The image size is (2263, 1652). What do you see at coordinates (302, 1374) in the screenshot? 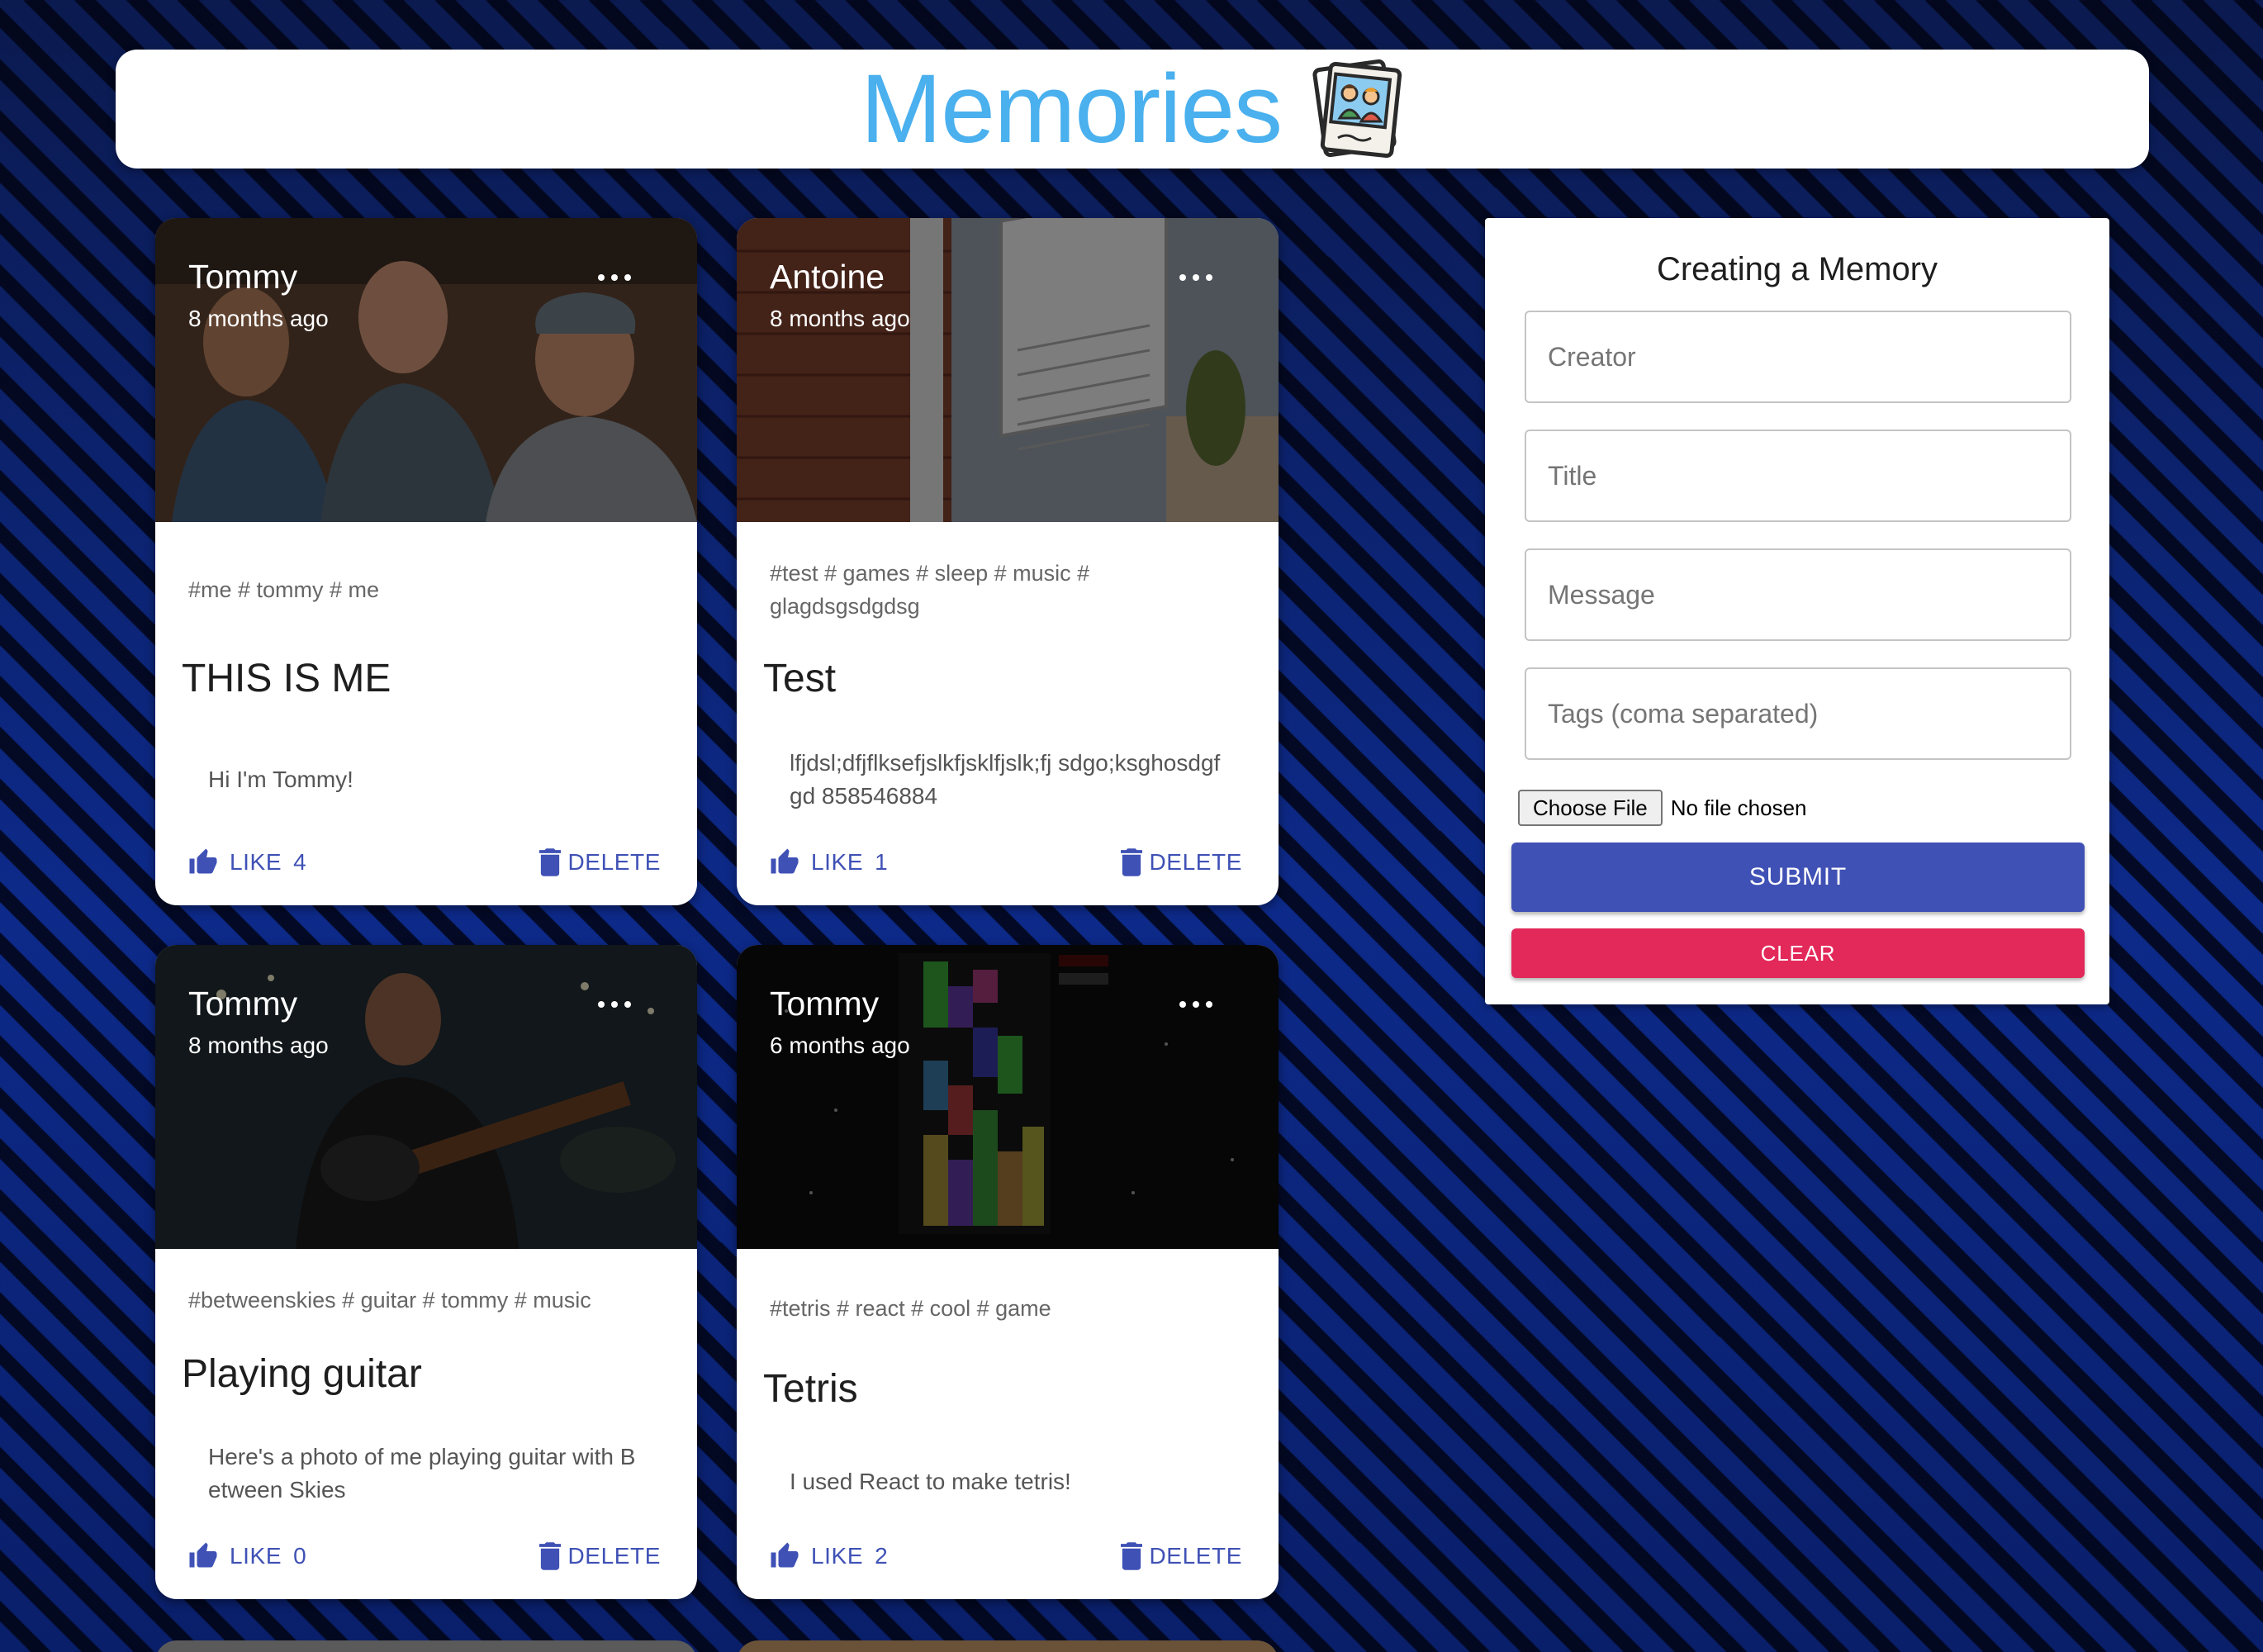
I see `card-title: Playing guitar` at bounding box center [302, 1374].